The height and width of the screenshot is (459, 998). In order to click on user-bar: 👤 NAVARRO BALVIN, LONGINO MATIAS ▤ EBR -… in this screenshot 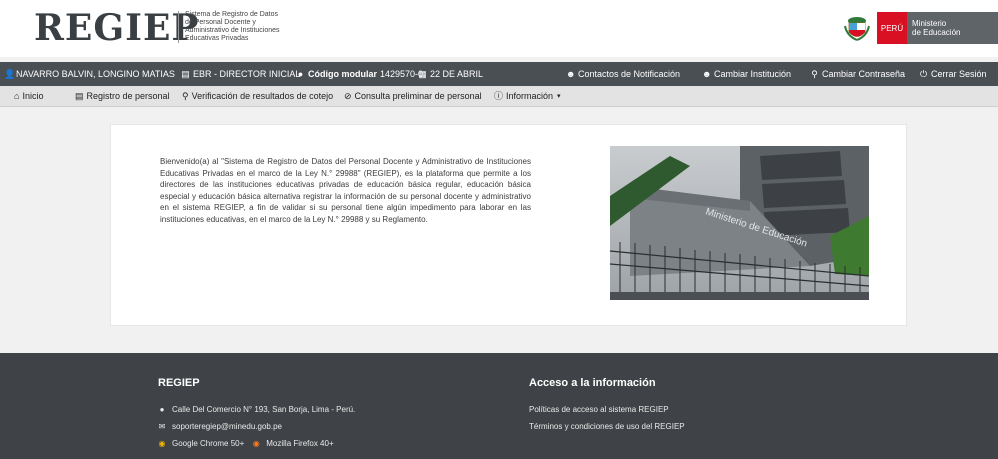, I will do `click(499, 74)`.